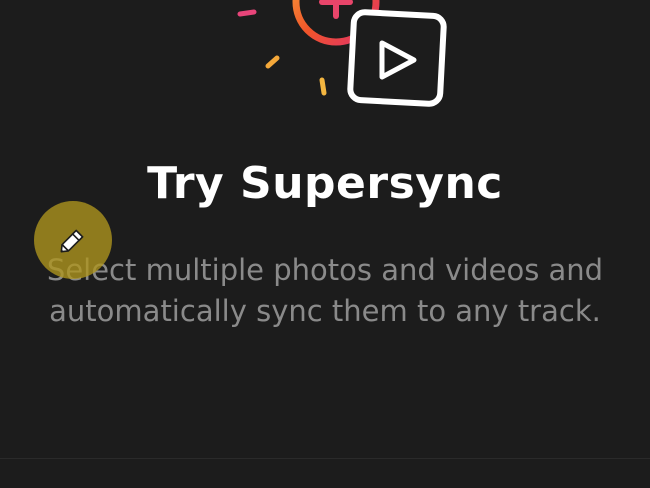 The height and width of the screenshot is (488, 650). What do you see at coordinates (325, 458) in the screenshot?
I see `bottom-divider` at bounding box center [325, 458].